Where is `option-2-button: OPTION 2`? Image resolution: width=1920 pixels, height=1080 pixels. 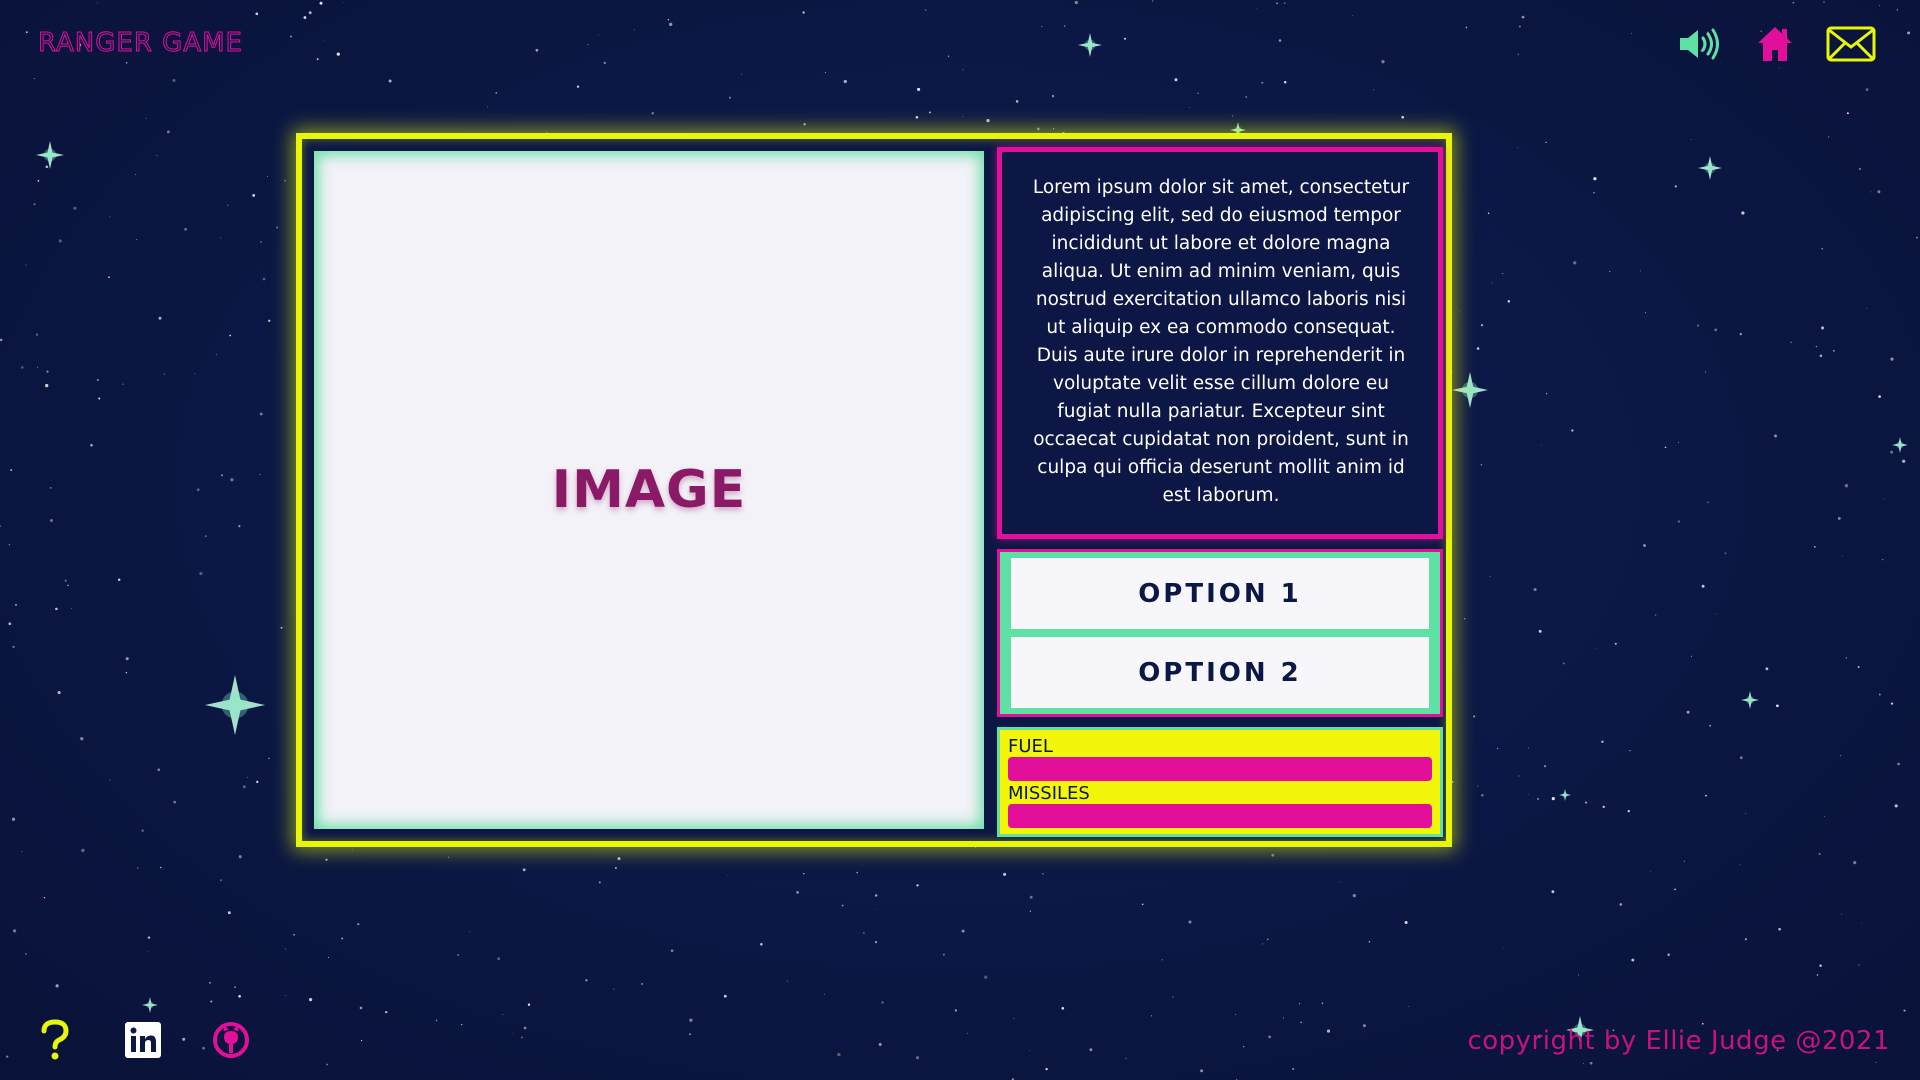 option-2-button: OPTION 2 is located at coordinates (1220, 672).